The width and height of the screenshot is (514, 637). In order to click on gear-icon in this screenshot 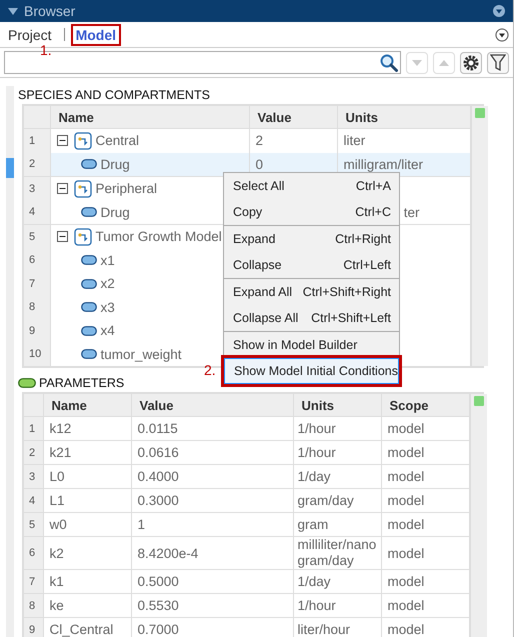, I will do `click(471, 62)`.